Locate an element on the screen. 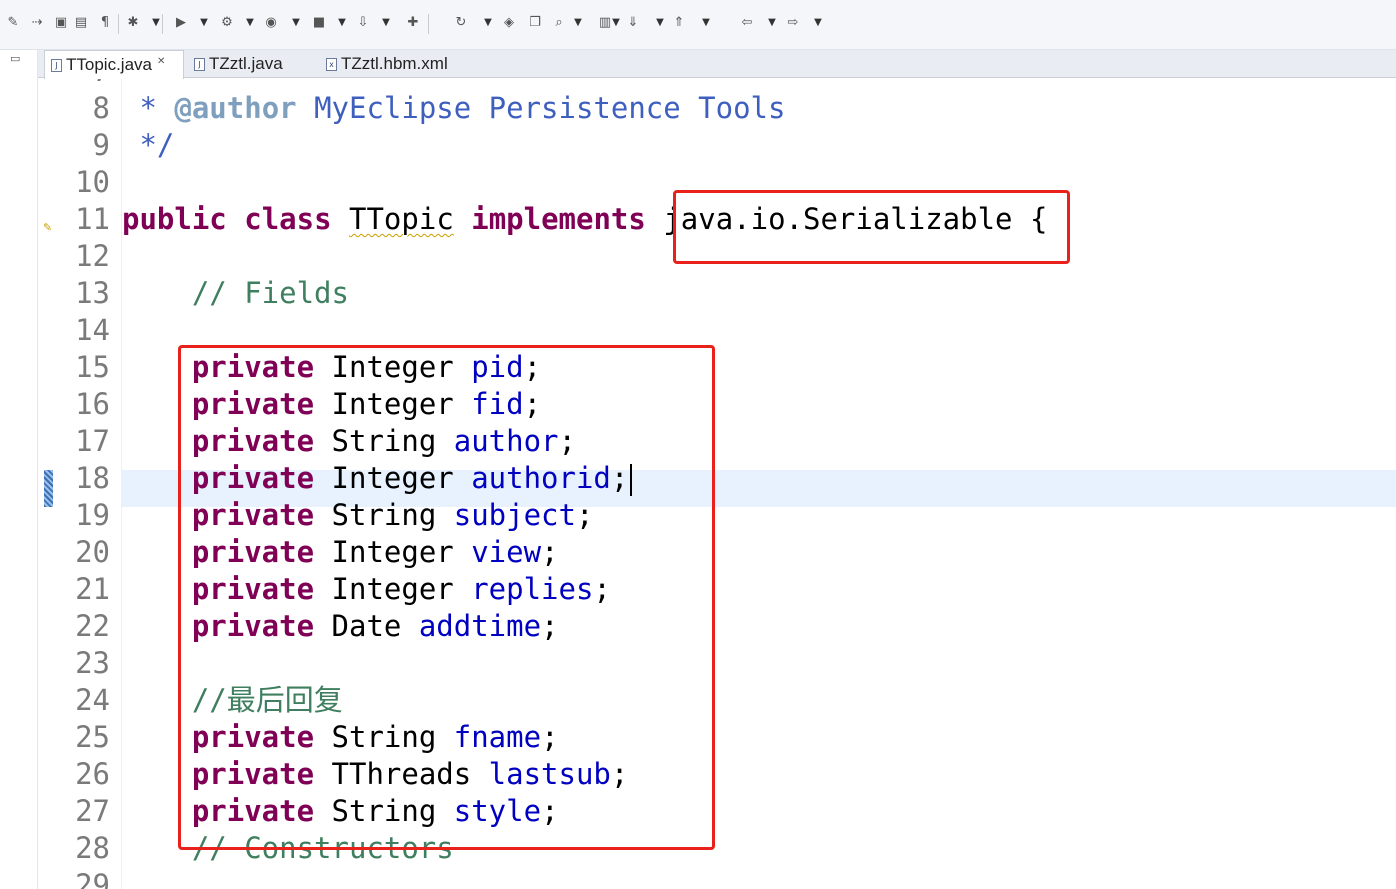  code-token: */ is located at coordinates (148, 145).